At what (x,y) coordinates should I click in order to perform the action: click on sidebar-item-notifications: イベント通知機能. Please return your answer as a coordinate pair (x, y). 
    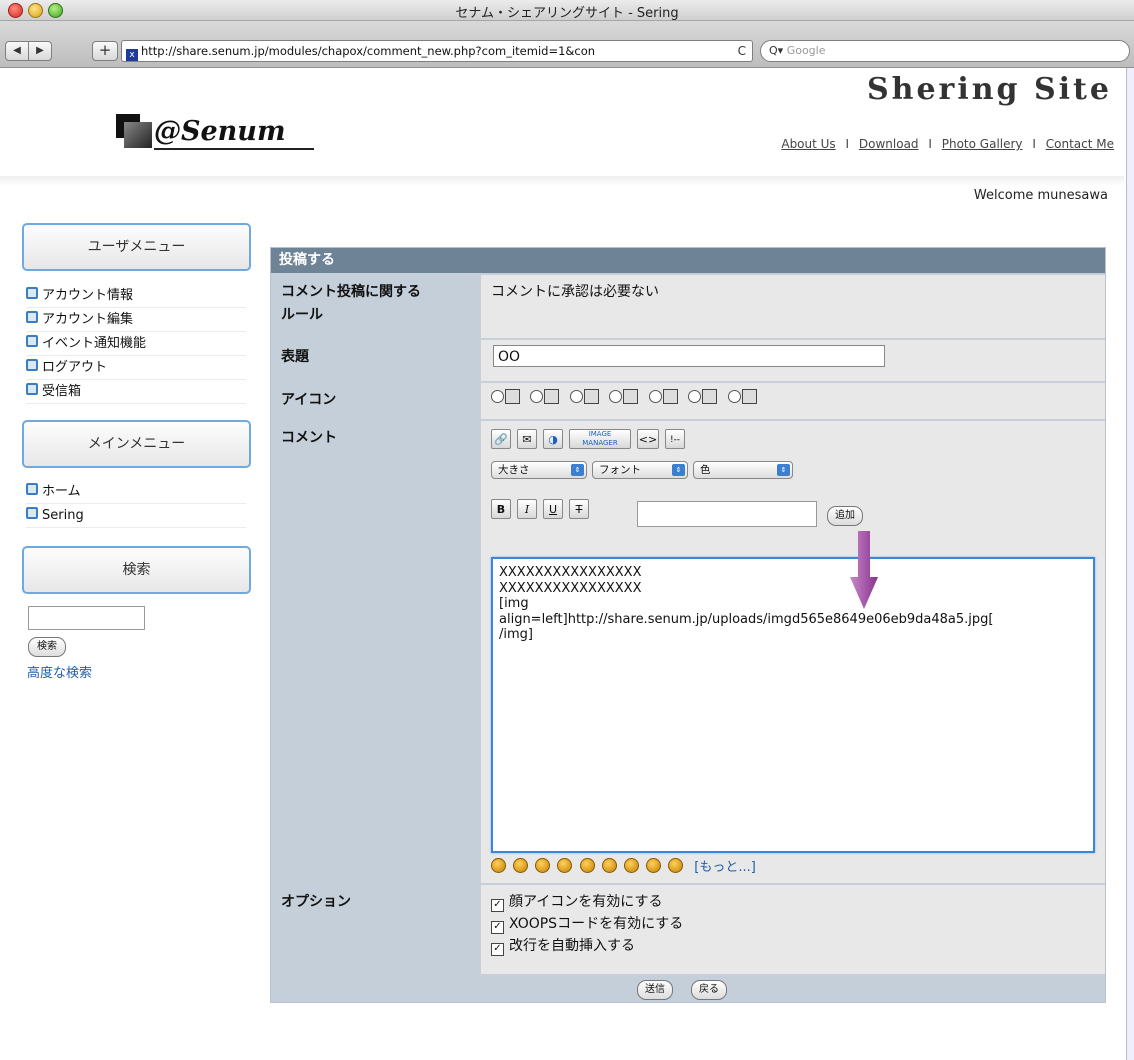
    Looking at the image, I should click on (136, 344).